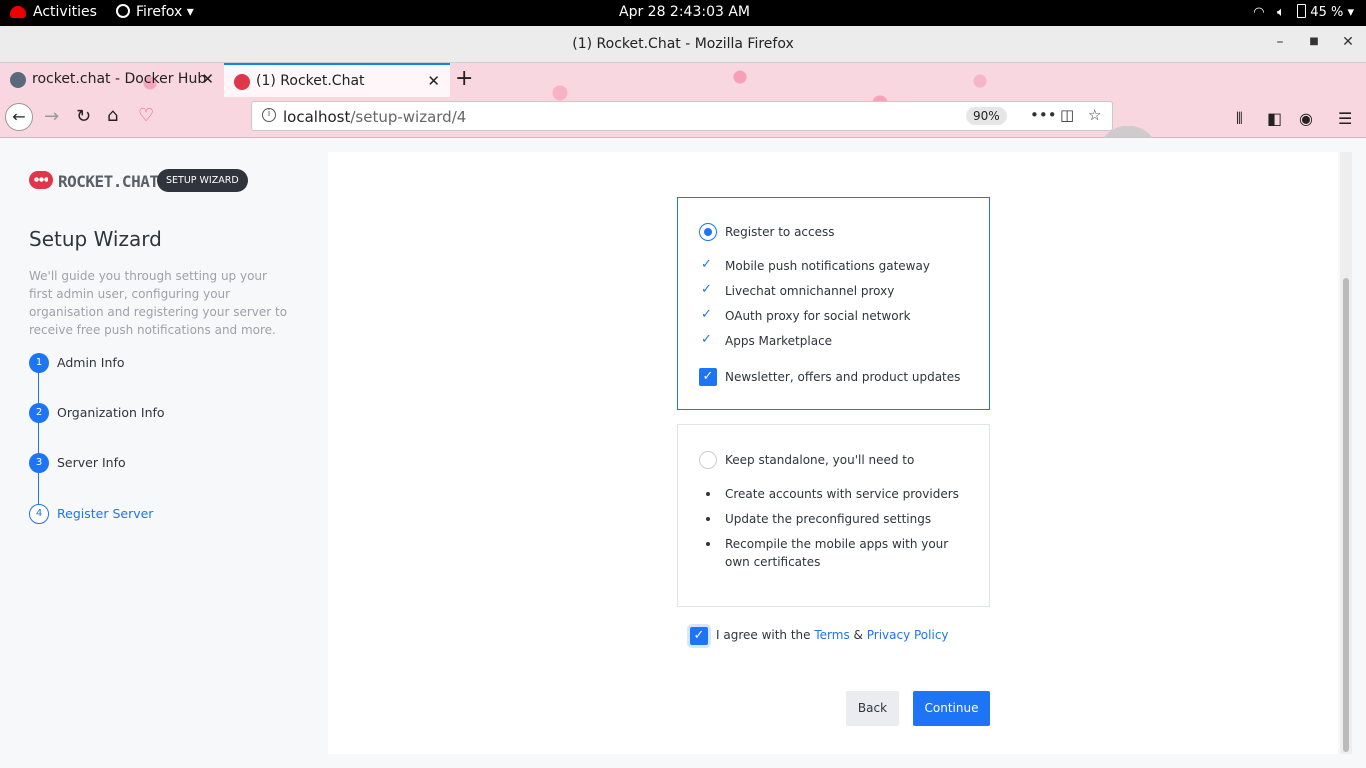 This screenshot has height=768, width=1366. I want to click on url-host: localhost, so click(317, 117).